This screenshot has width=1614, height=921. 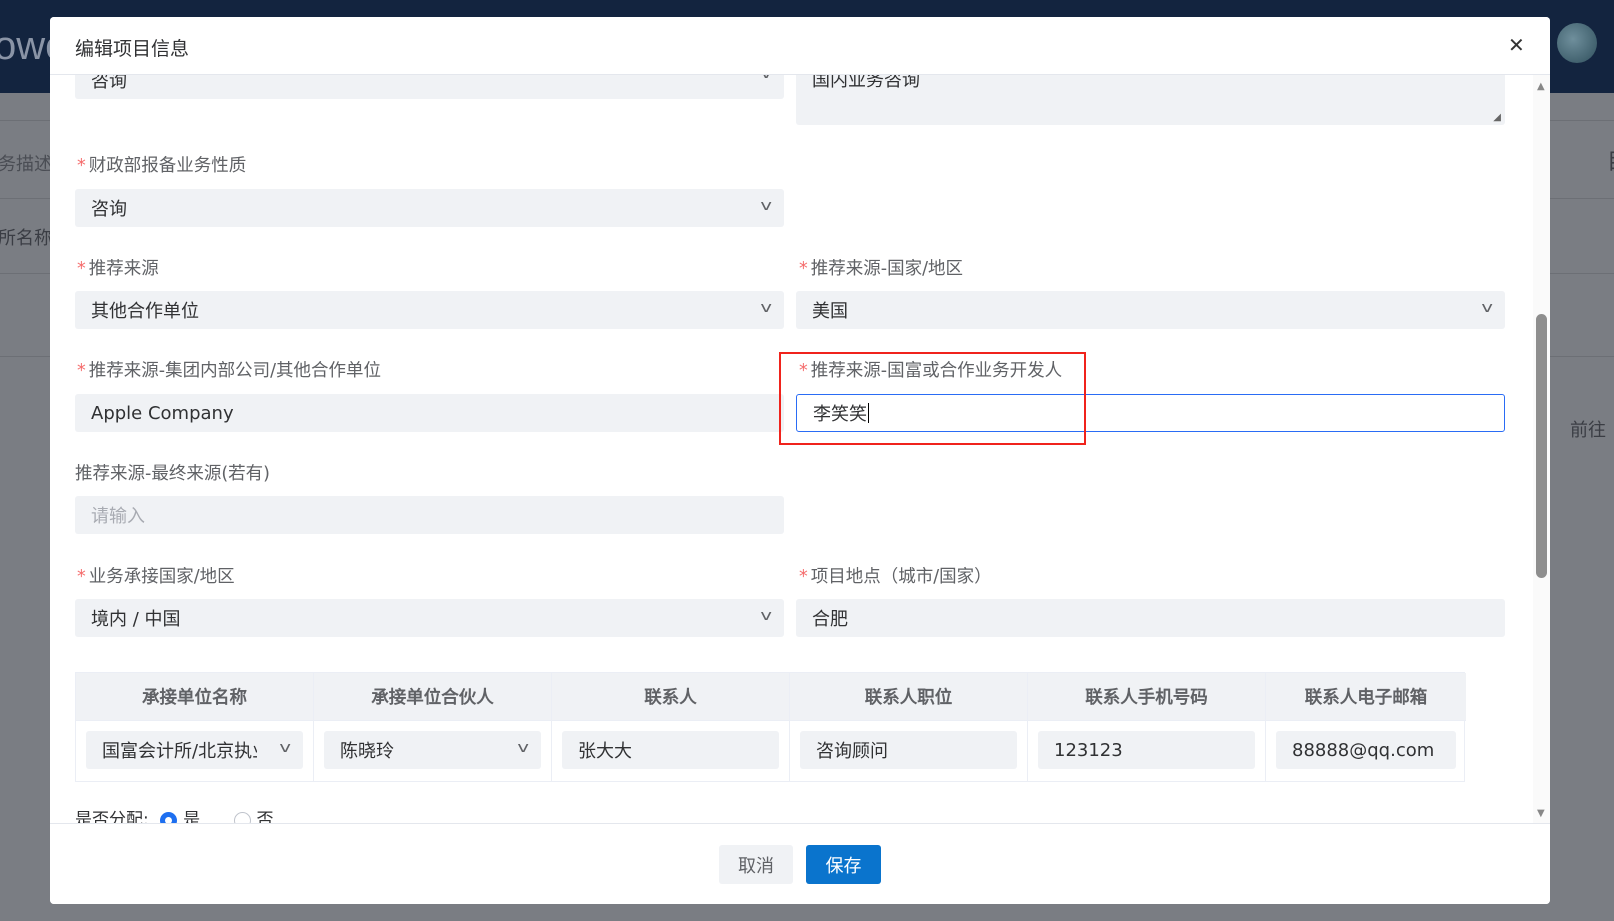 I want to click on allocate-radio-group: 是否分配: 是 否, so click(x=174, y=814).